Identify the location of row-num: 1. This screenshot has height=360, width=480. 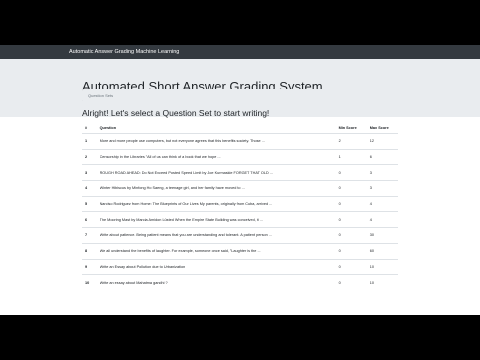
(89, 141).